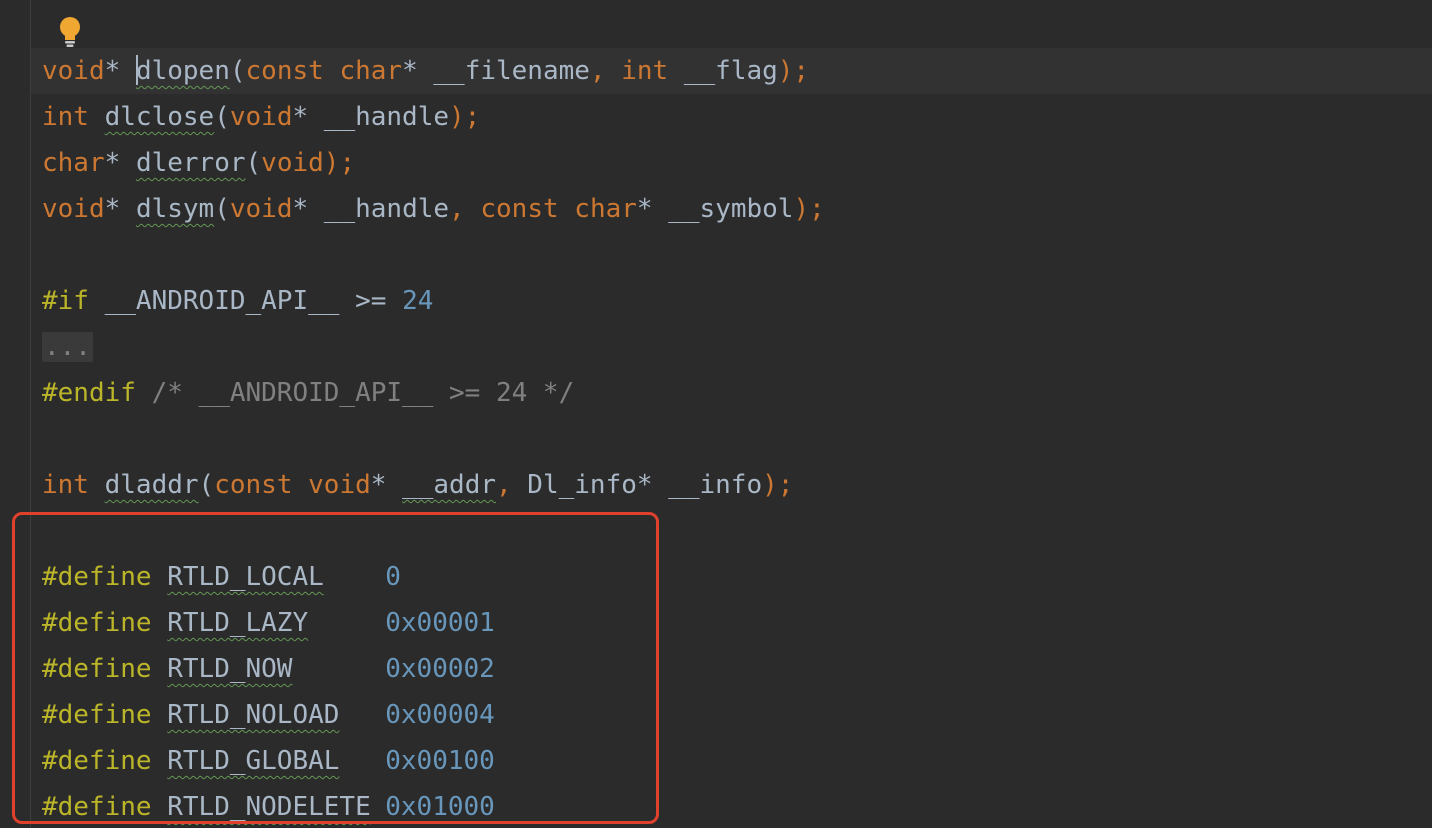 The height and width of the screenshot is (828, 1432). I want to click on code-line-define: #define RTLD_NODELETE 0x01000, so click(268, 806).